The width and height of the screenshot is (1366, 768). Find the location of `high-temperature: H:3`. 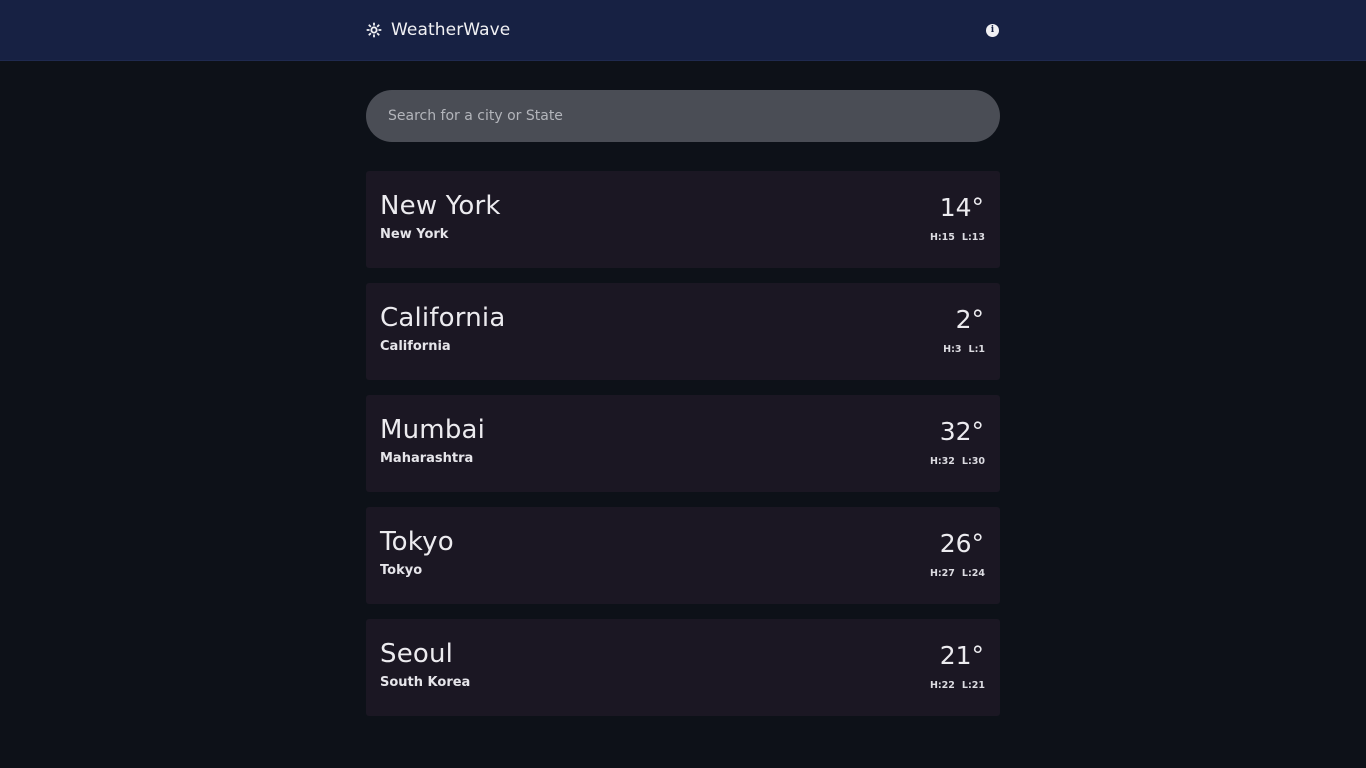

high-temperature: H:3 is located at coordinates (952, 349).